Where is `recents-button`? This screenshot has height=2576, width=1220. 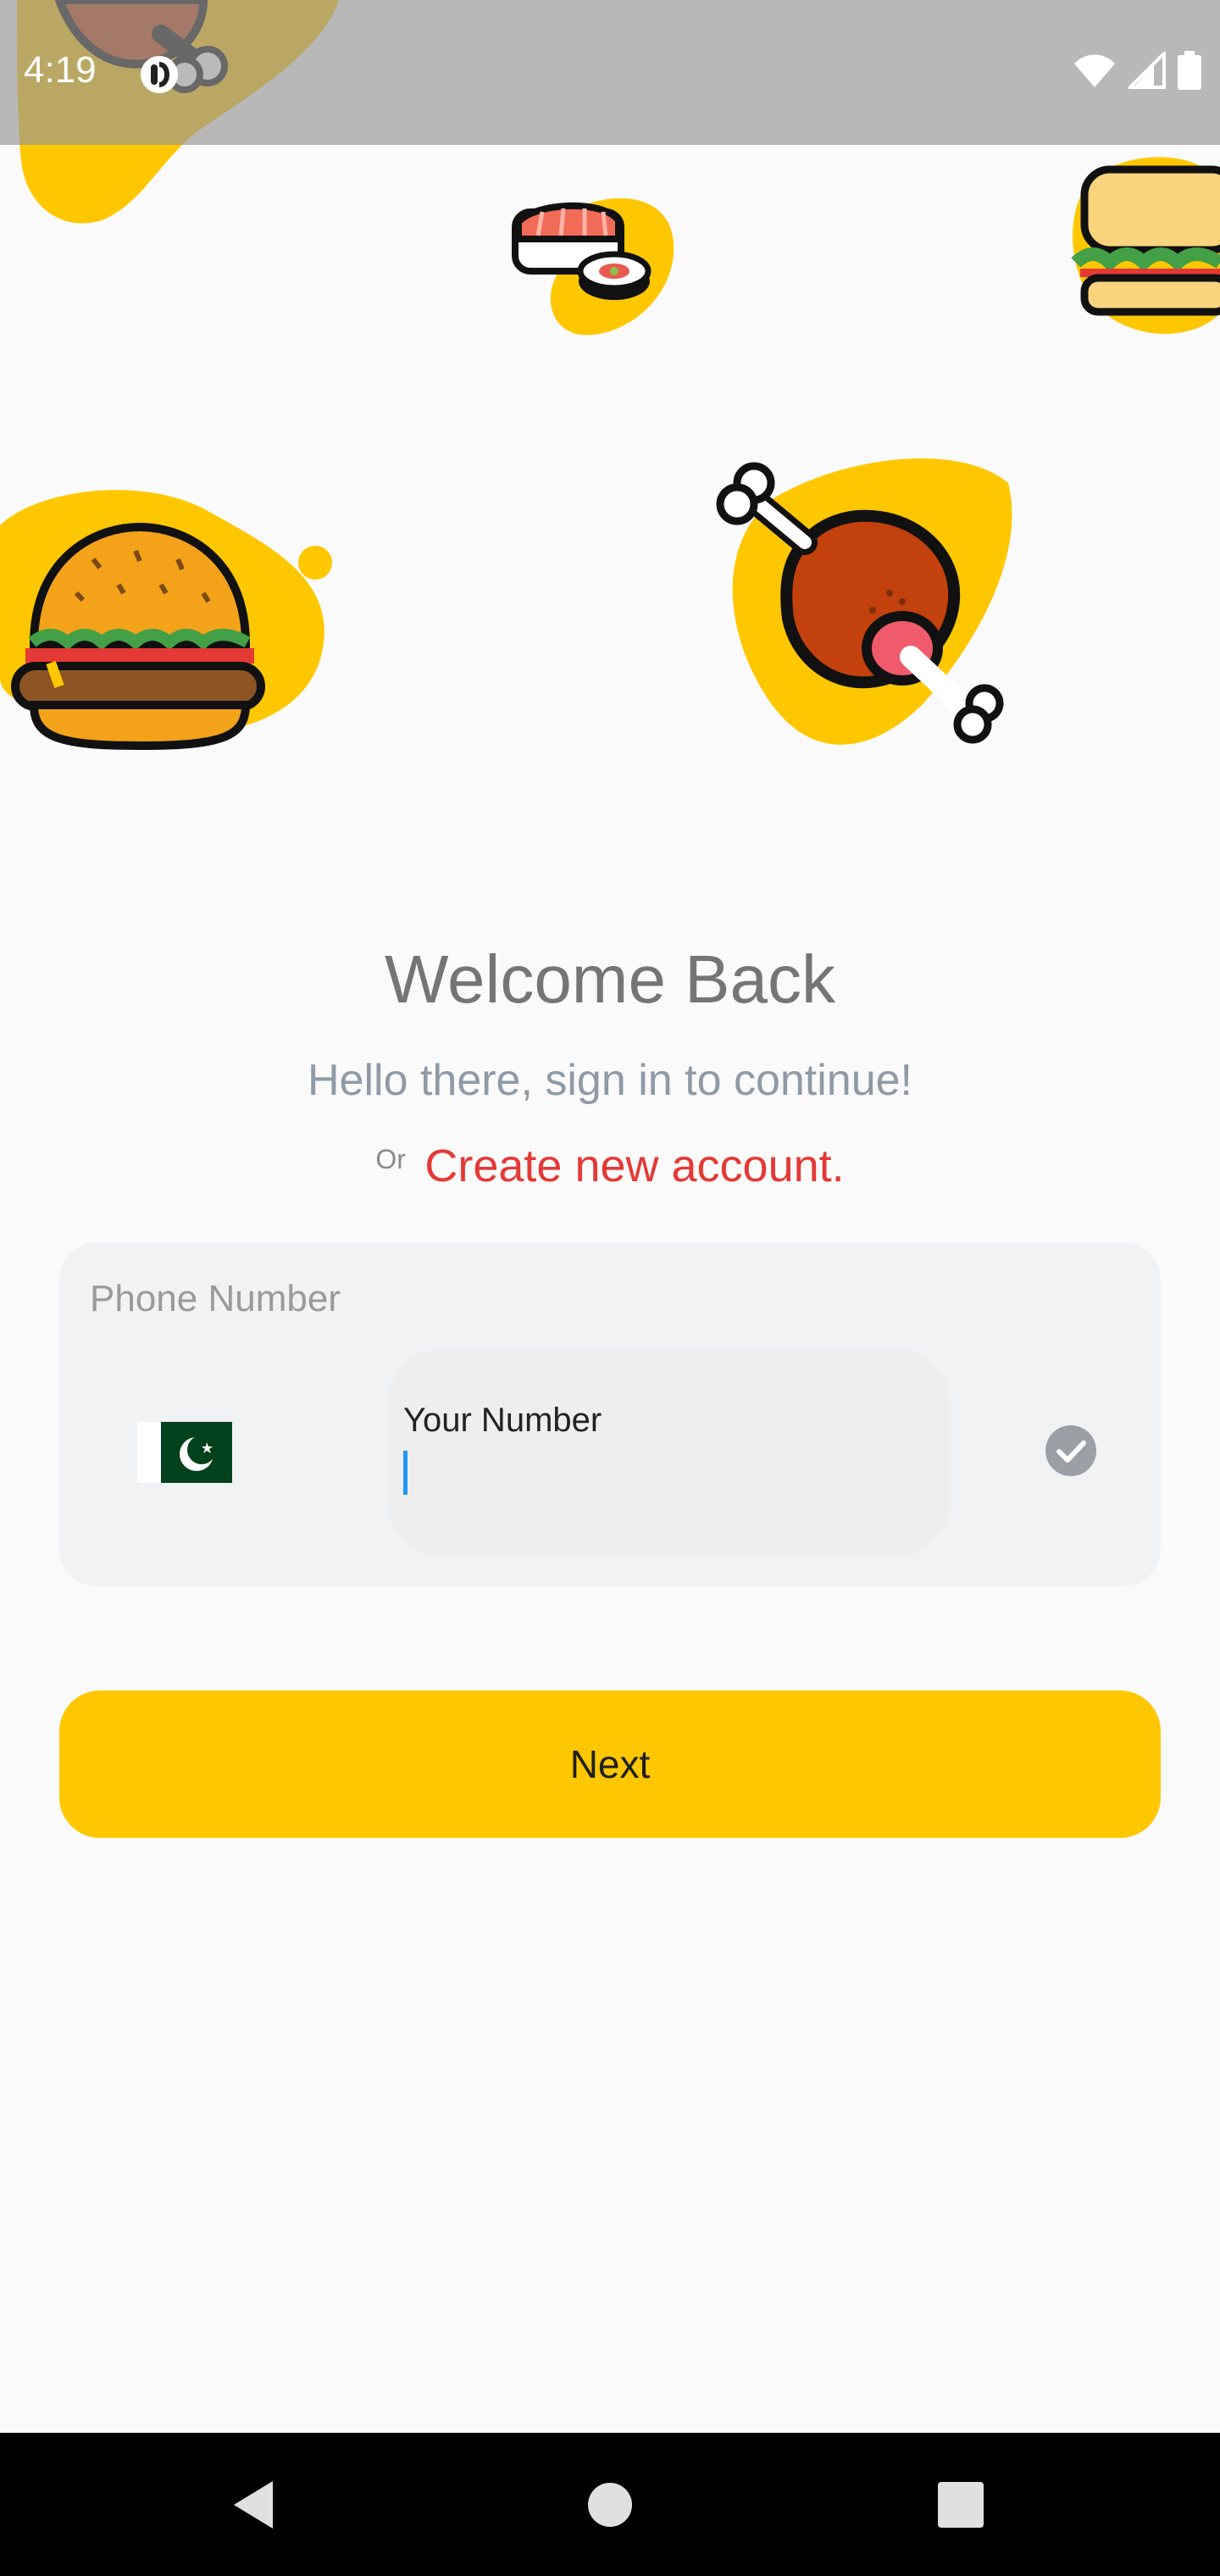 recents-button is located at coordinates (960, 2504).